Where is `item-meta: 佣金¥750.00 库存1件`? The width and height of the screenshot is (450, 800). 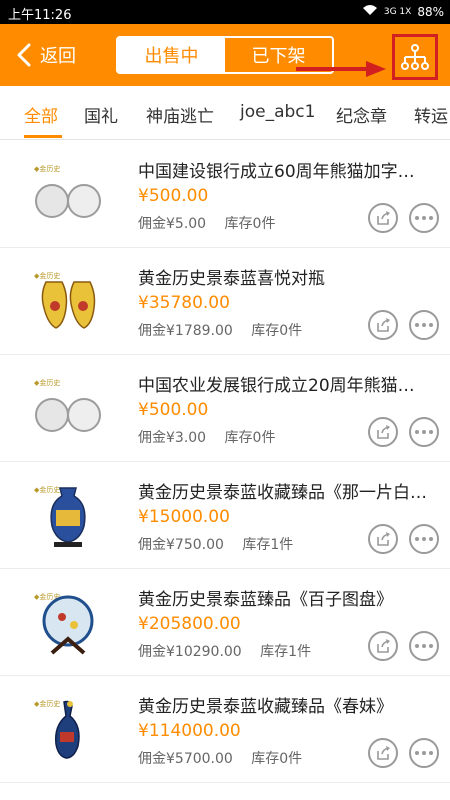 item-meta: 佣金¥750.00 库存1件 is located at coordinates (222, 544).